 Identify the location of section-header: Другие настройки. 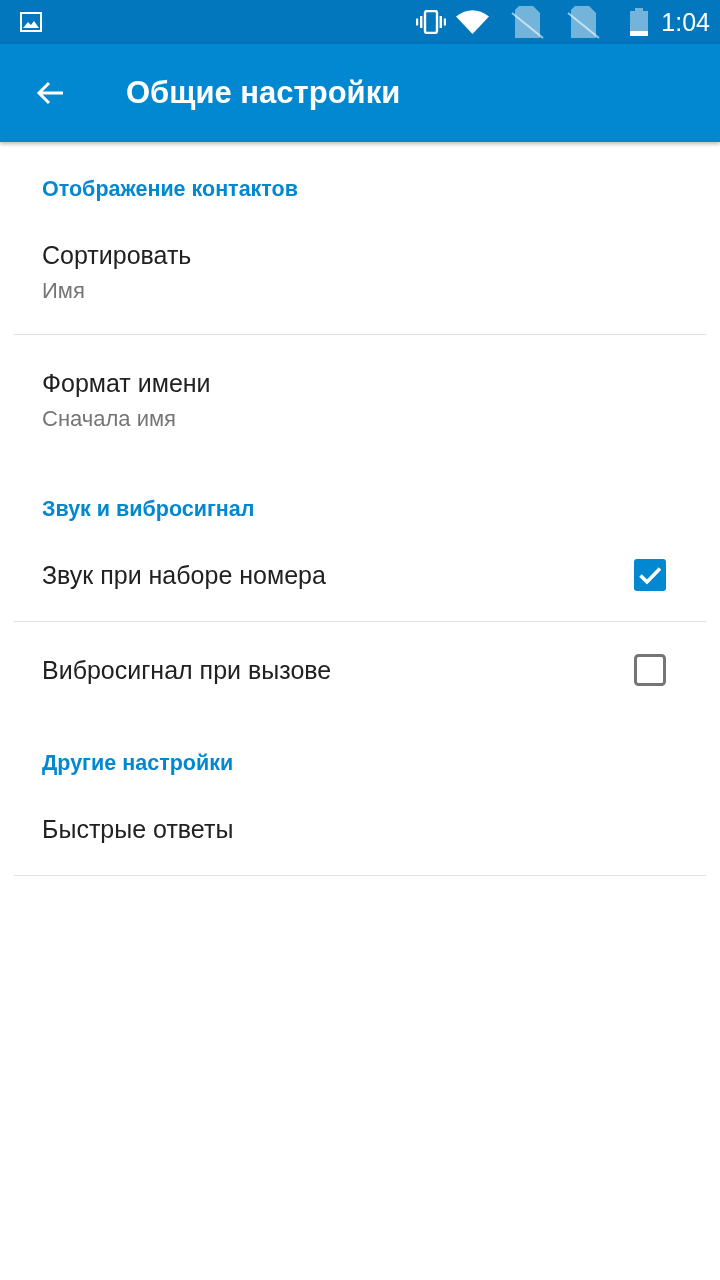
(138, 763).